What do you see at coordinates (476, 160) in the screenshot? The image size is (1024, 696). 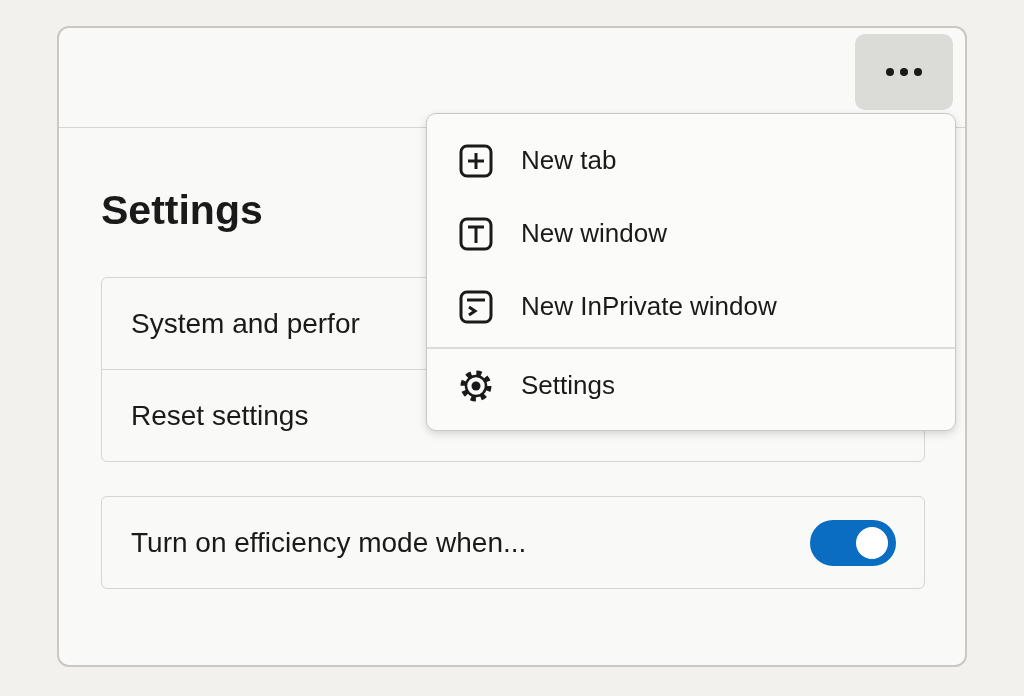 I see `plus-square-icon` at bounding box center [476, 160].